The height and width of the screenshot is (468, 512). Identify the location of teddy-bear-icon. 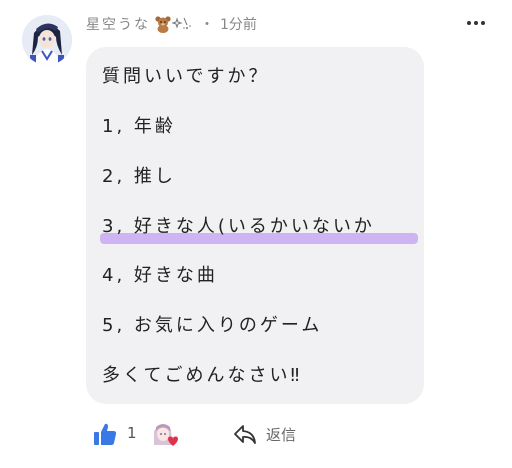
(163, 24).